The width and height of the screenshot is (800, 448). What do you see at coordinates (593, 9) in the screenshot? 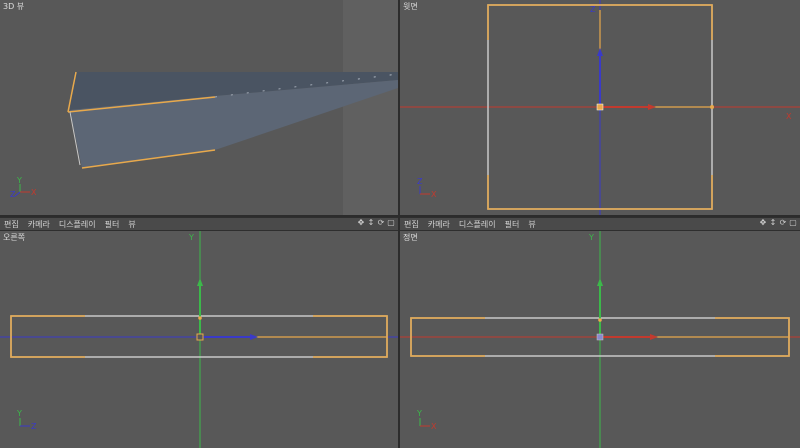
I see `axis-label-z: Z` at bounding box center [593, 9].